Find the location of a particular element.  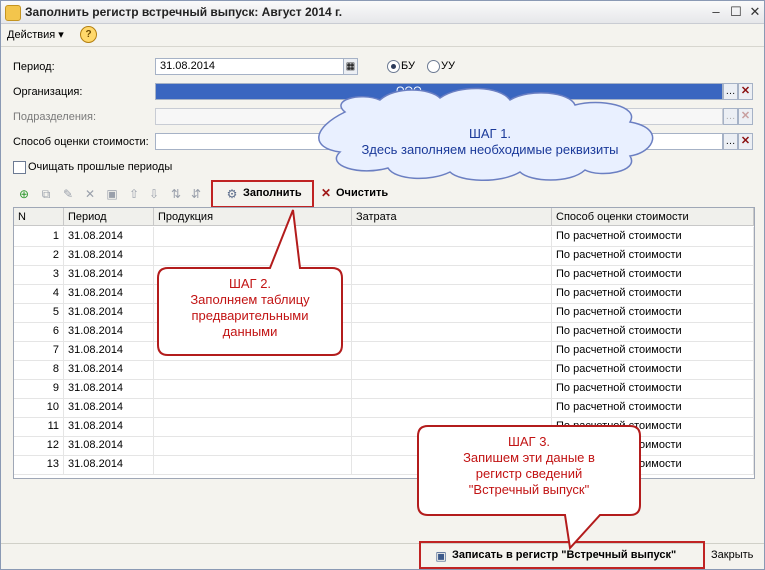

calendar-icon: ▦ is located at coordinates (350, 66).